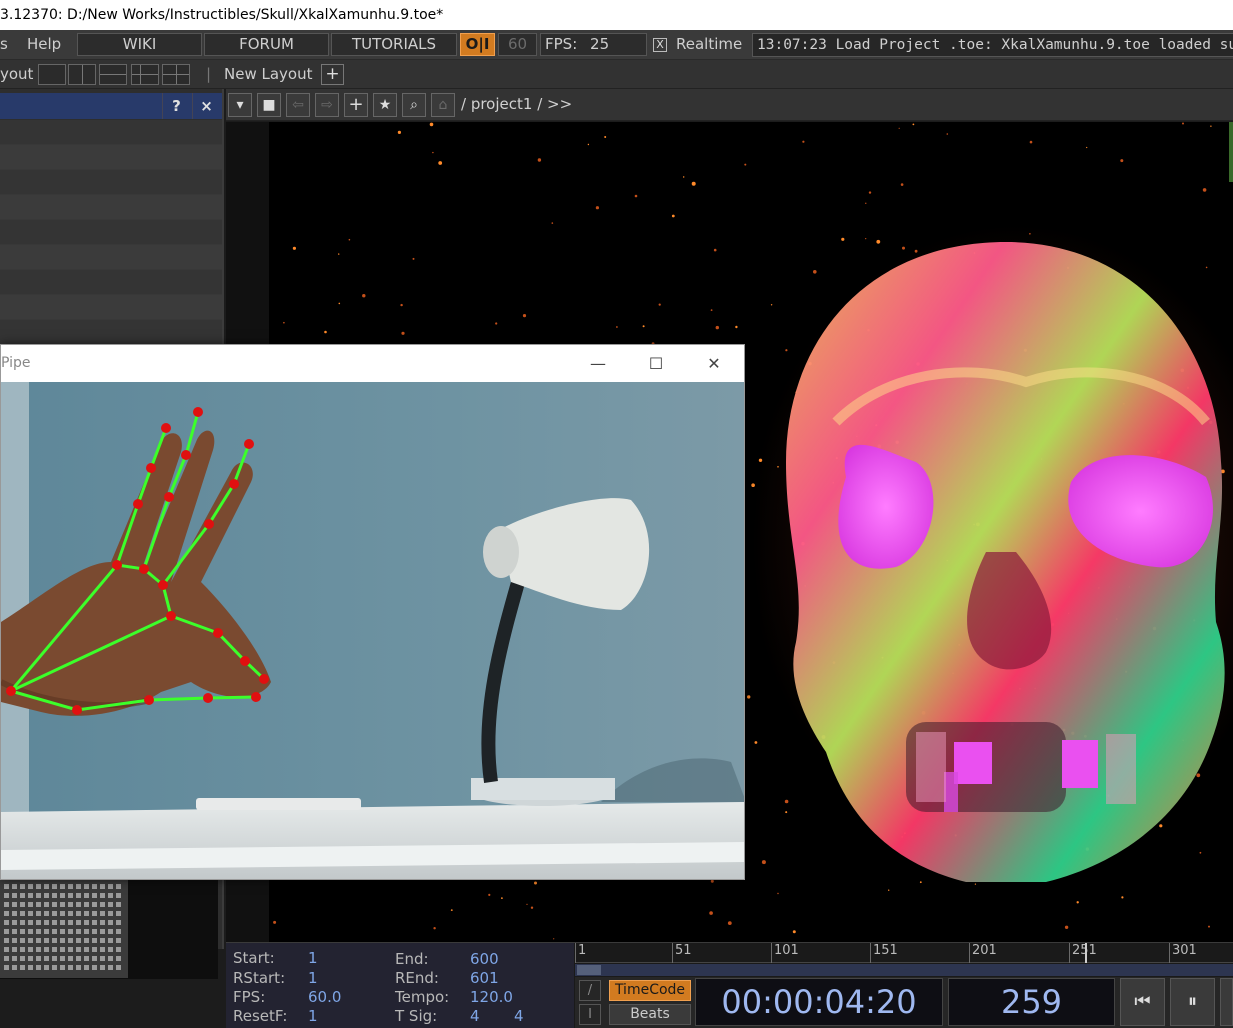 The width and height of the screenshot is (1233, 1028). Describe the element at coordinates (394, 44) in the screenshot. I see `tutorials-button: TUTORIALS` at that location.